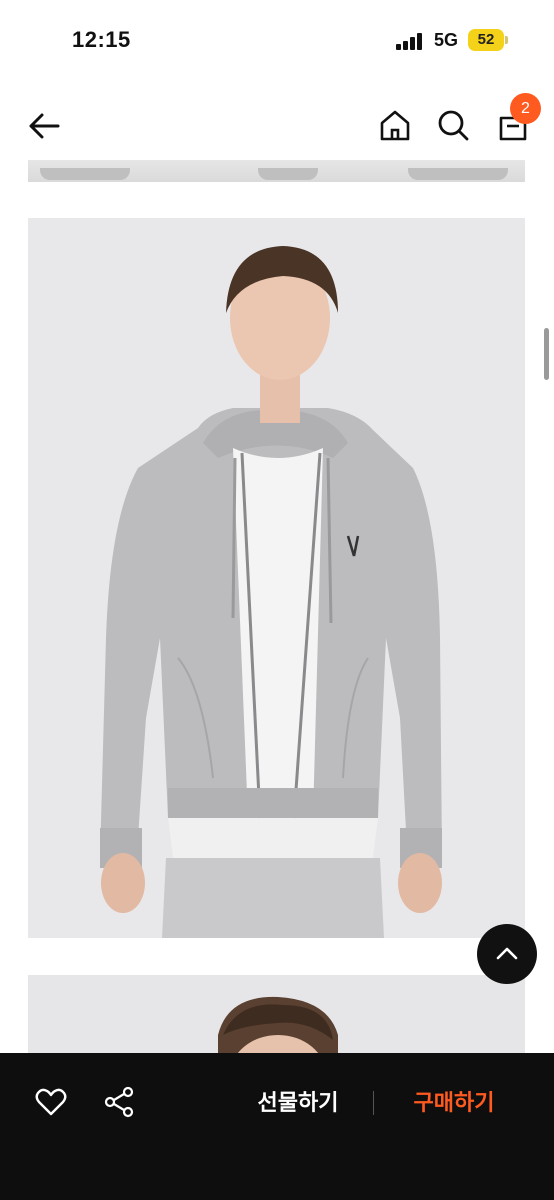  Describe the element at coordinates (298, 1103) in the screenshot. I see `gift-button: 선물하기` at that location.